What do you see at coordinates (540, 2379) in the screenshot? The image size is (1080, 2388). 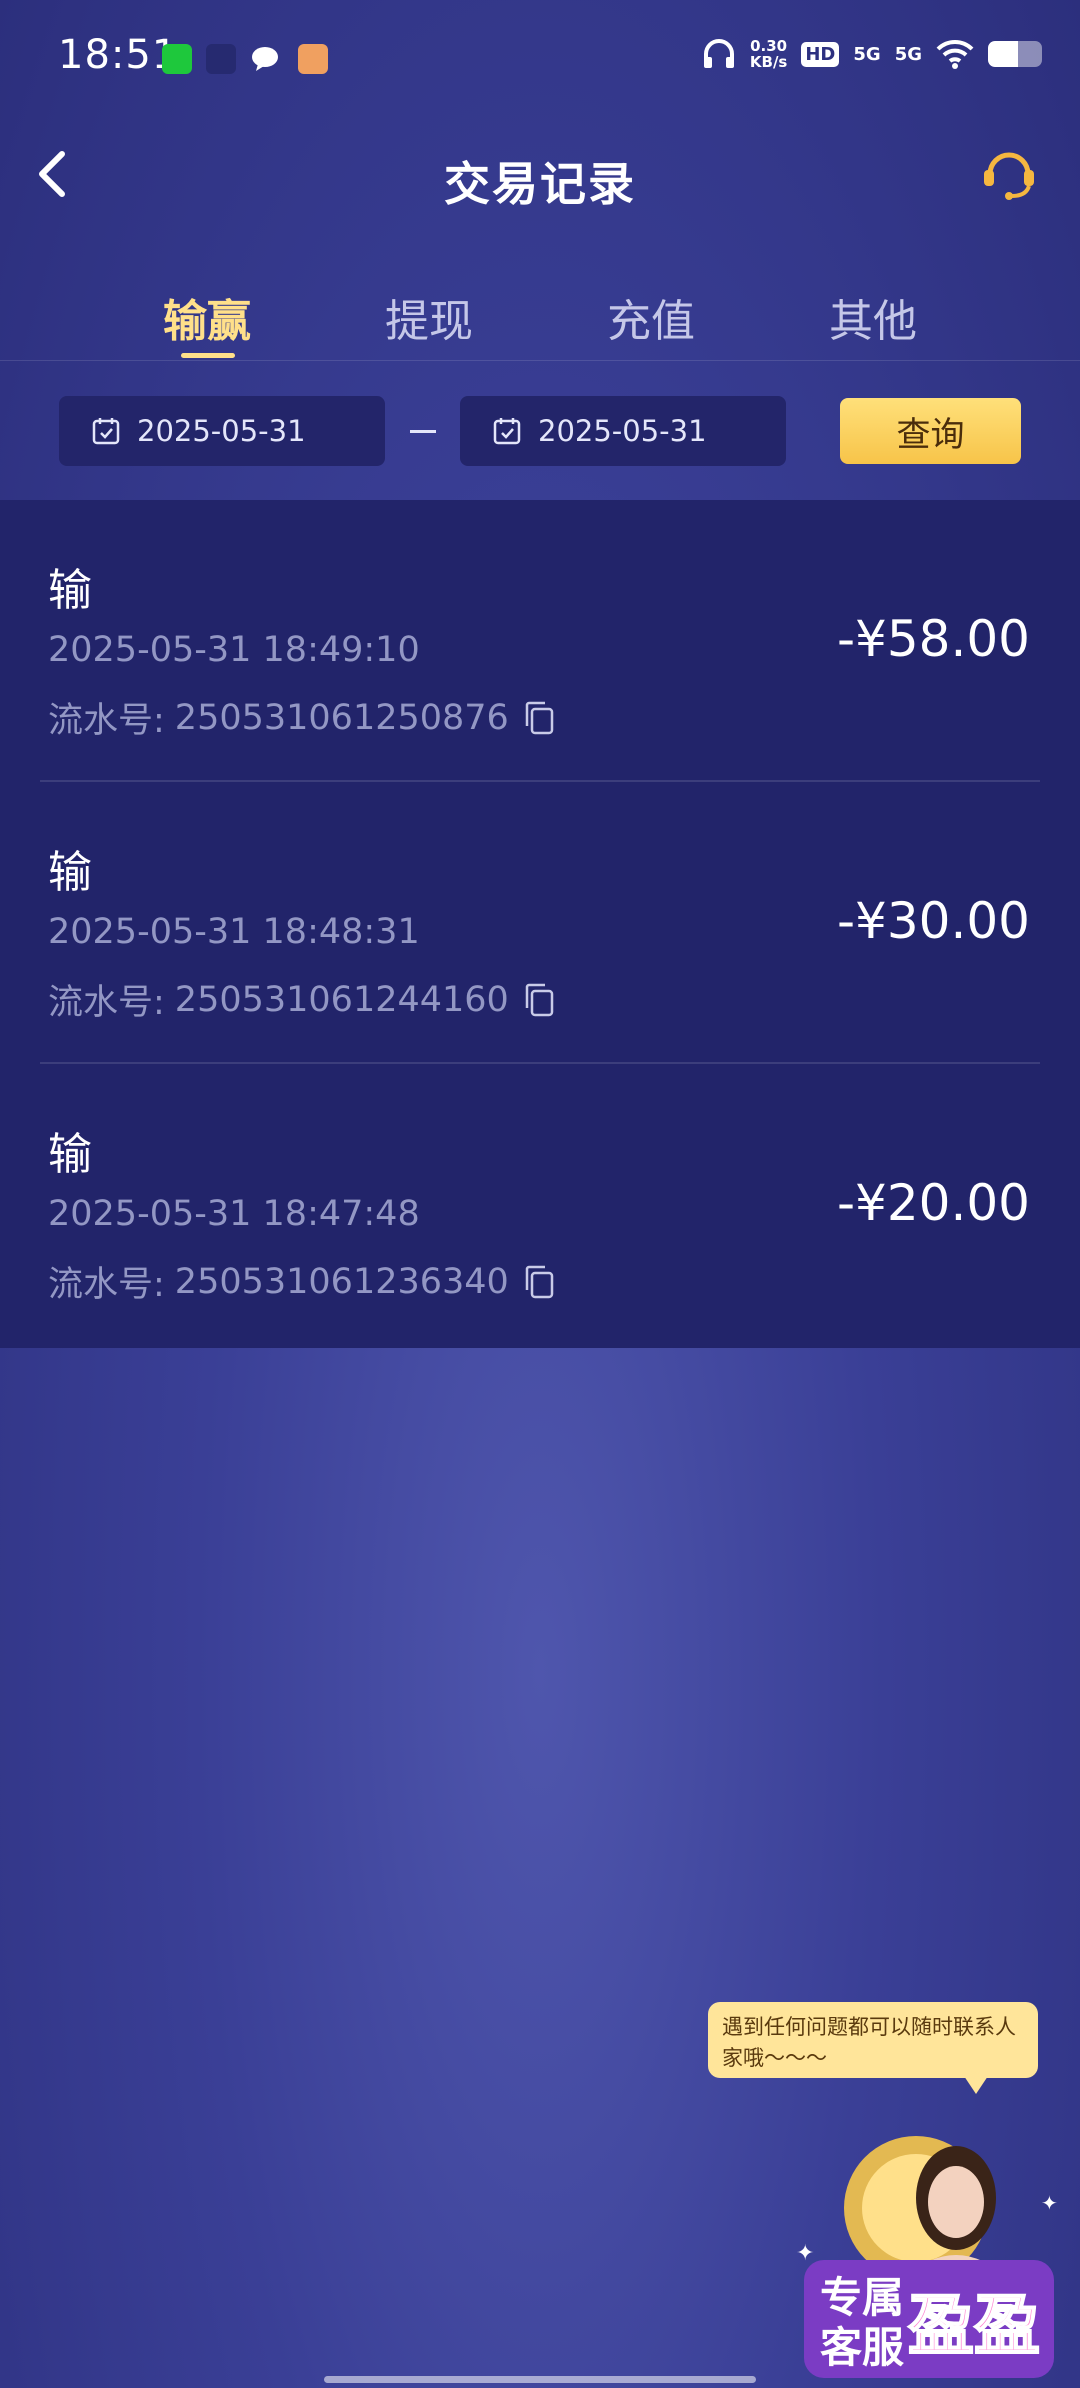 I see `home-indicator` at bounding box center [540, 2379].